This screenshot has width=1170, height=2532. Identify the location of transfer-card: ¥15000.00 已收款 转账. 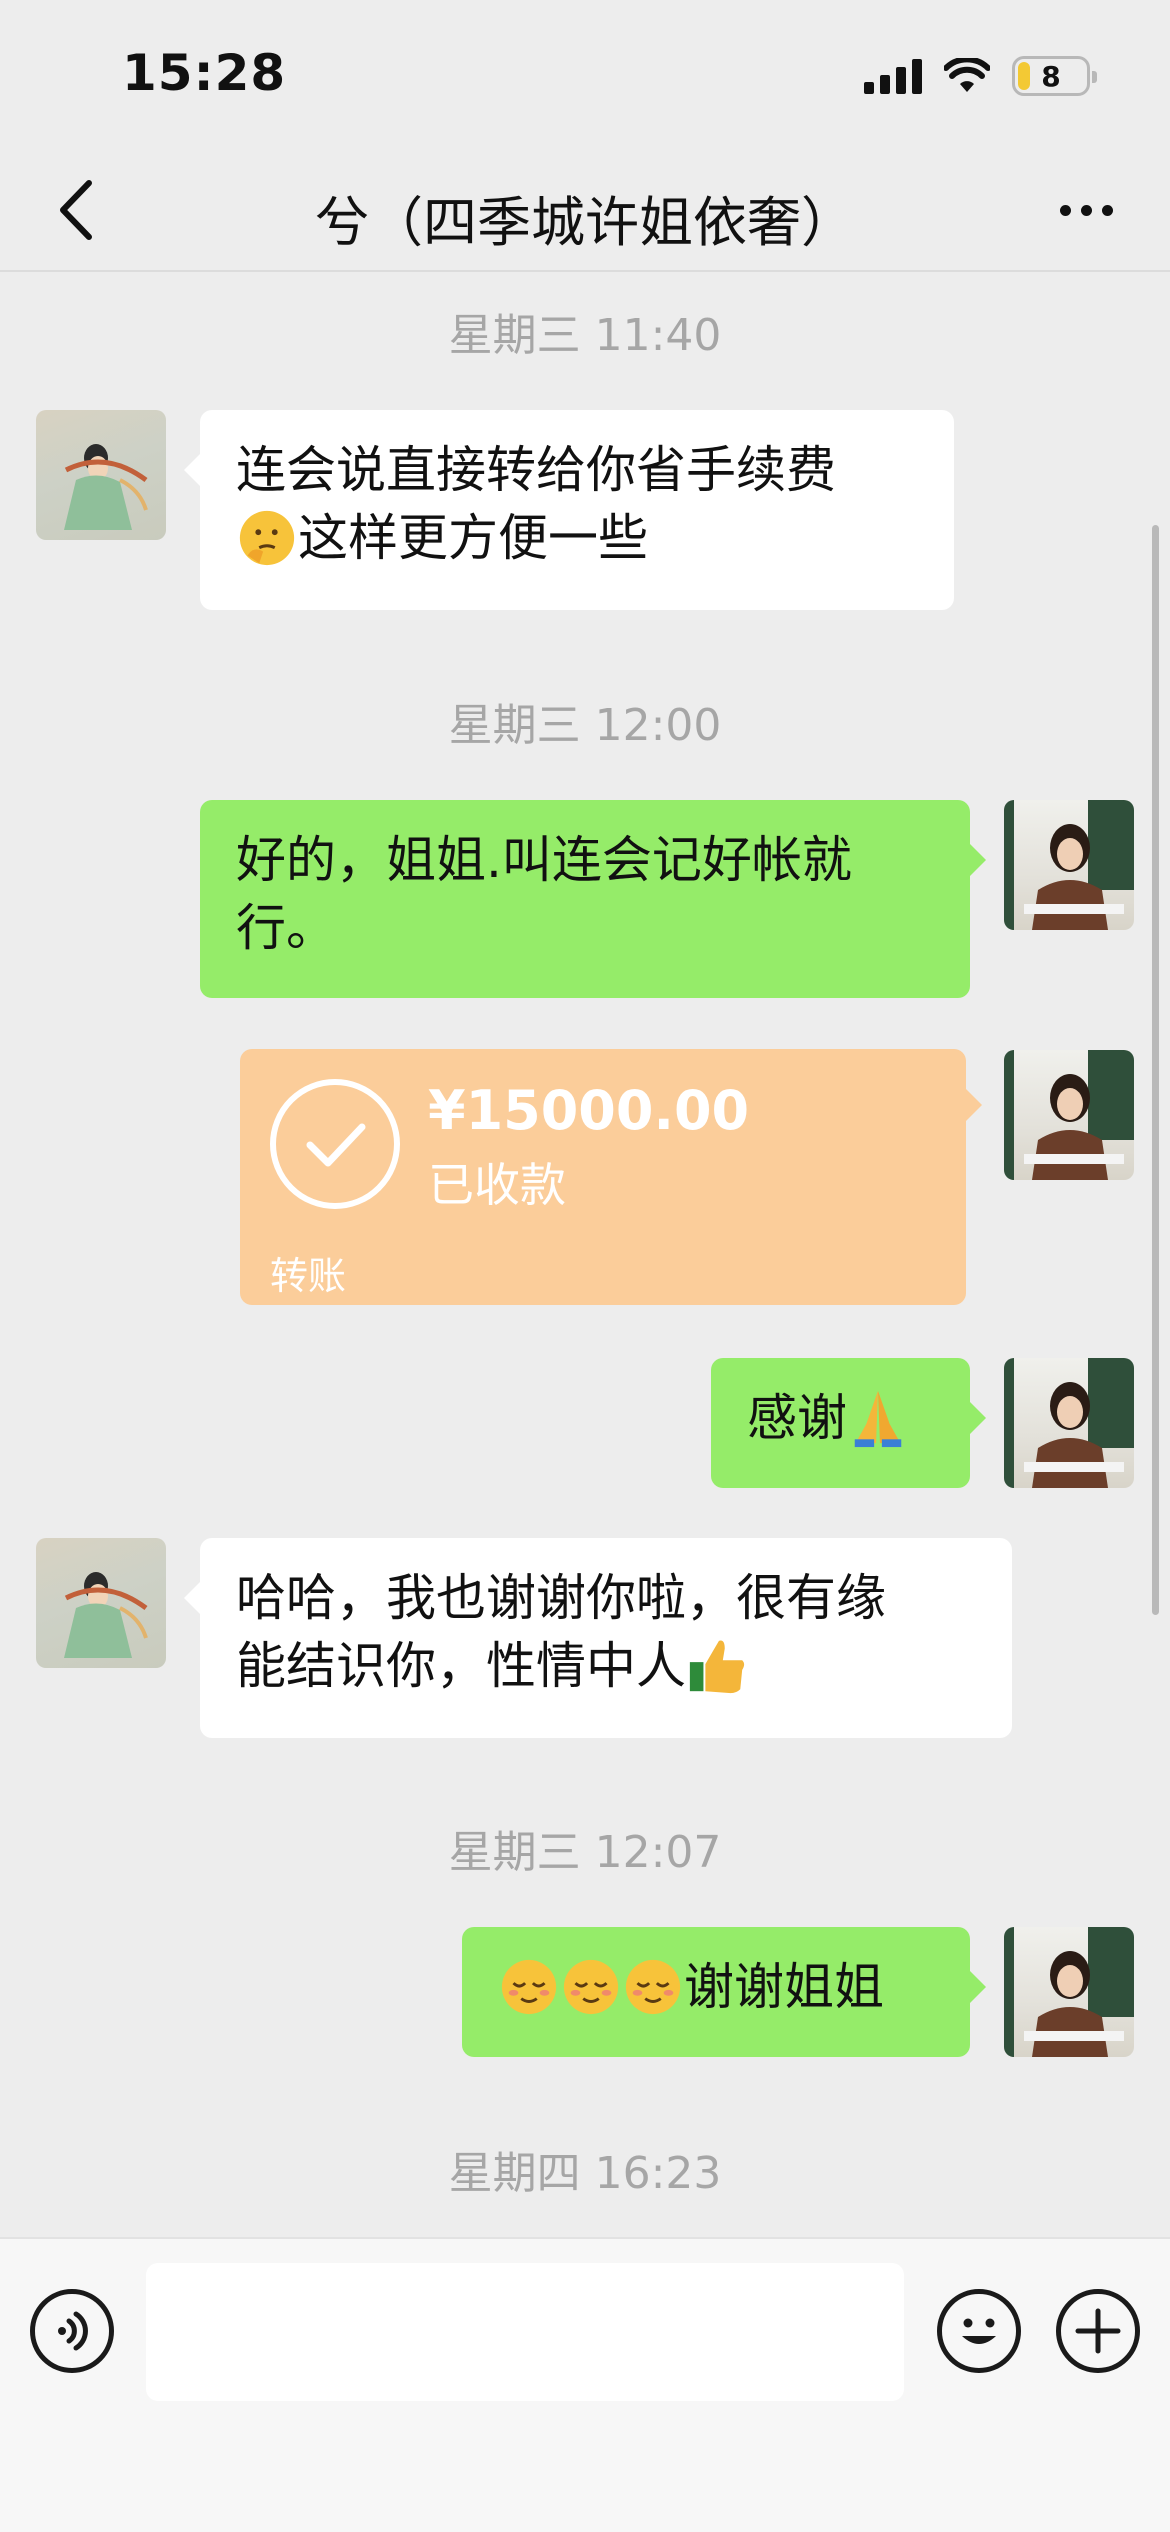
(611, 1177).